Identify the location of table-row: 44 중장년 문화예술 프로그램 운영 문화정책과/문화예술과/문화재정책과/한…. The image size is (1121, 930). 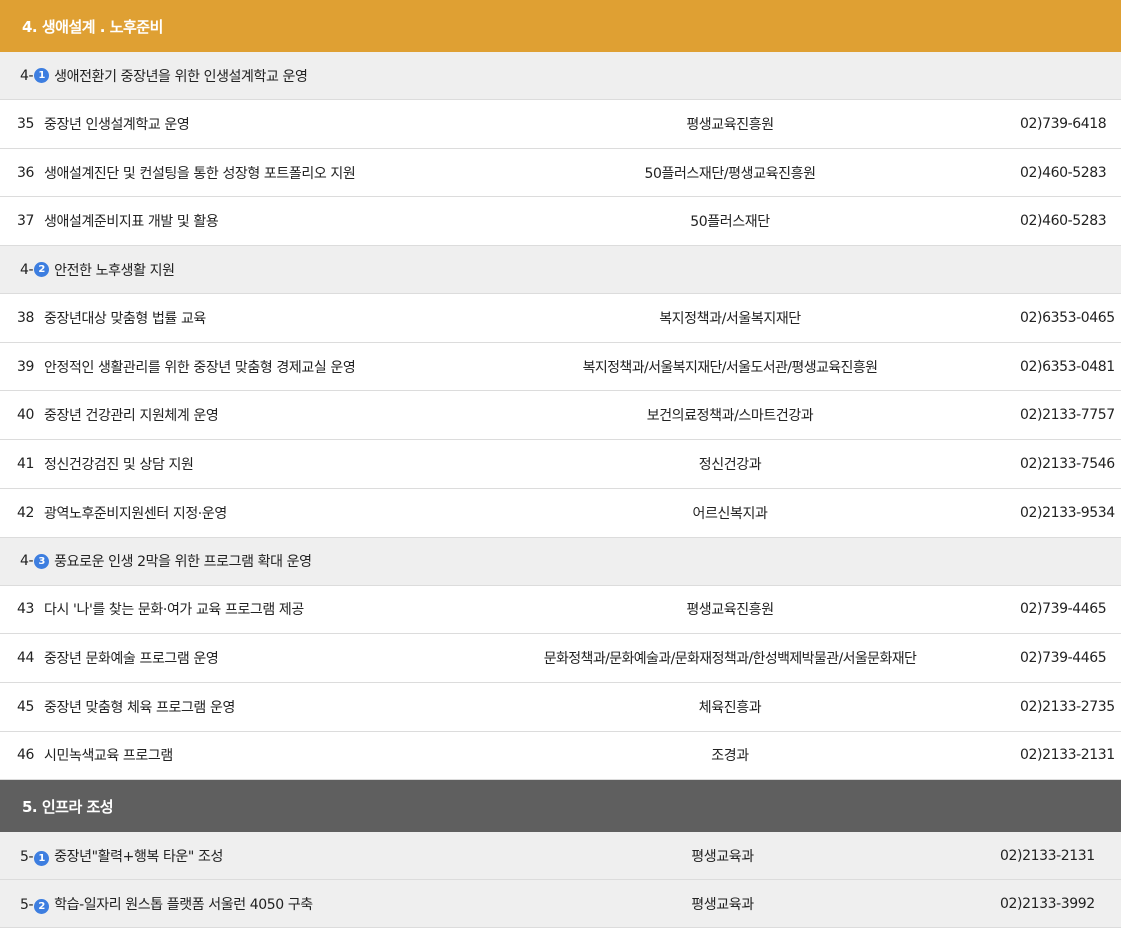
(560, 658).